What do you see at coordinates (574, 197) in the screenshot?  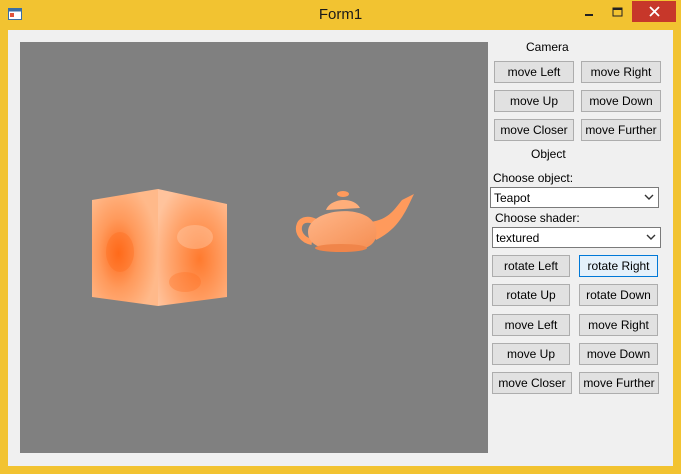 I see `object-select: Teapot` at bounding box center [574, 197].